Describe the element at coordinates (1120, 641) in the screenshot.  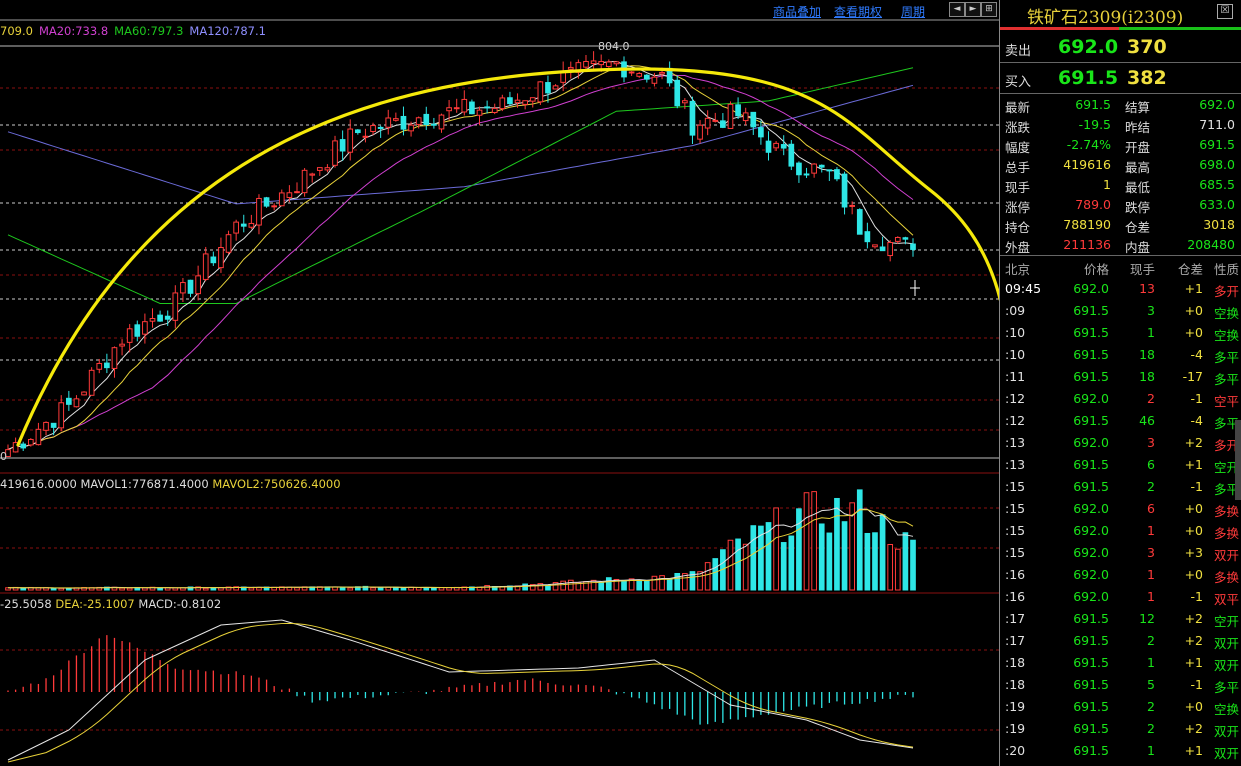
I see `tick-row: :17 691.5 2 +2 双开` at that location.